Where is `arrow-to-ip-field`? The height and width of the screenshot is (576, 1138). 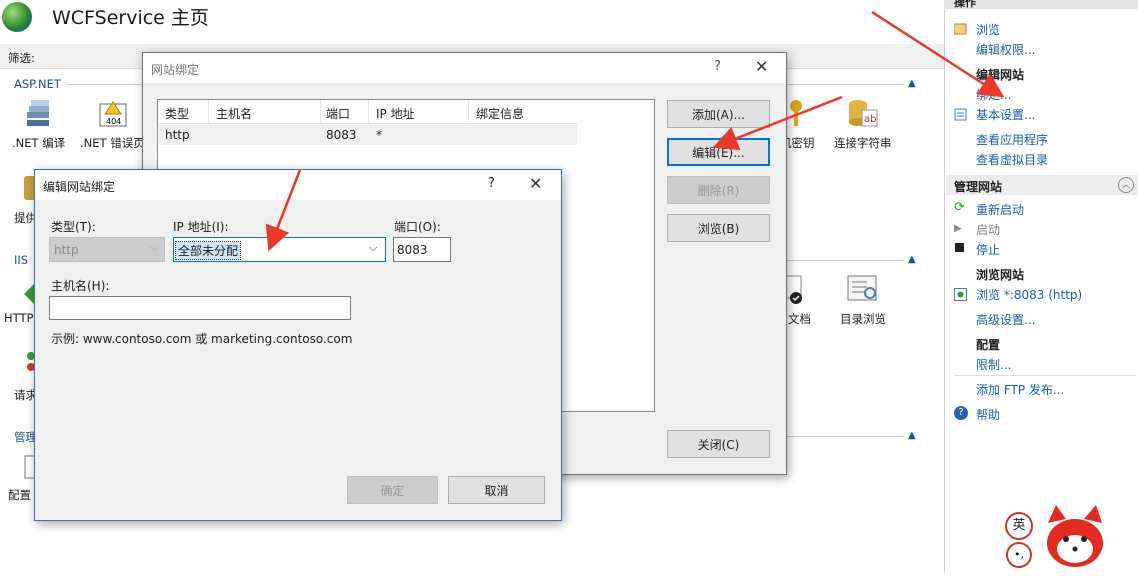
arrow-to-ip-field is located at coordinates (283, 210).